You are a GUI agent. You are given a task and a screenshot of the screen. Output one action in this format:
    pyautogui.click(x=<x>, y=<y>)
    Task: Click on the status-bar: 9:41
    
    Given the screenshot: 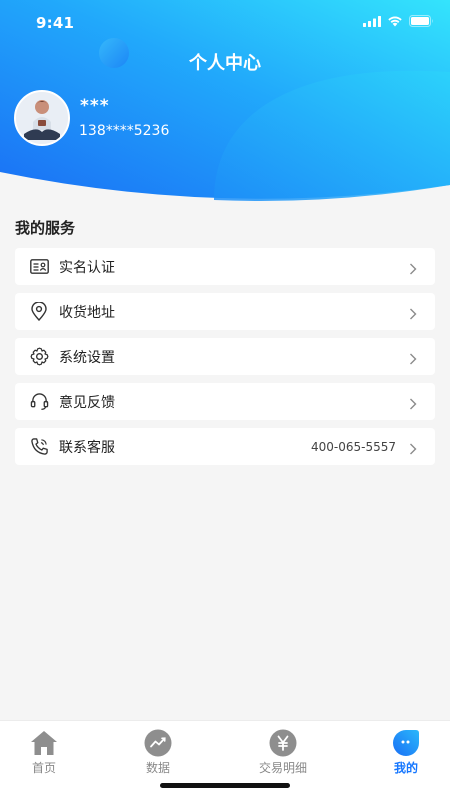 What is the action you would take?
    pyautogui.click(x=225, y=22)
    